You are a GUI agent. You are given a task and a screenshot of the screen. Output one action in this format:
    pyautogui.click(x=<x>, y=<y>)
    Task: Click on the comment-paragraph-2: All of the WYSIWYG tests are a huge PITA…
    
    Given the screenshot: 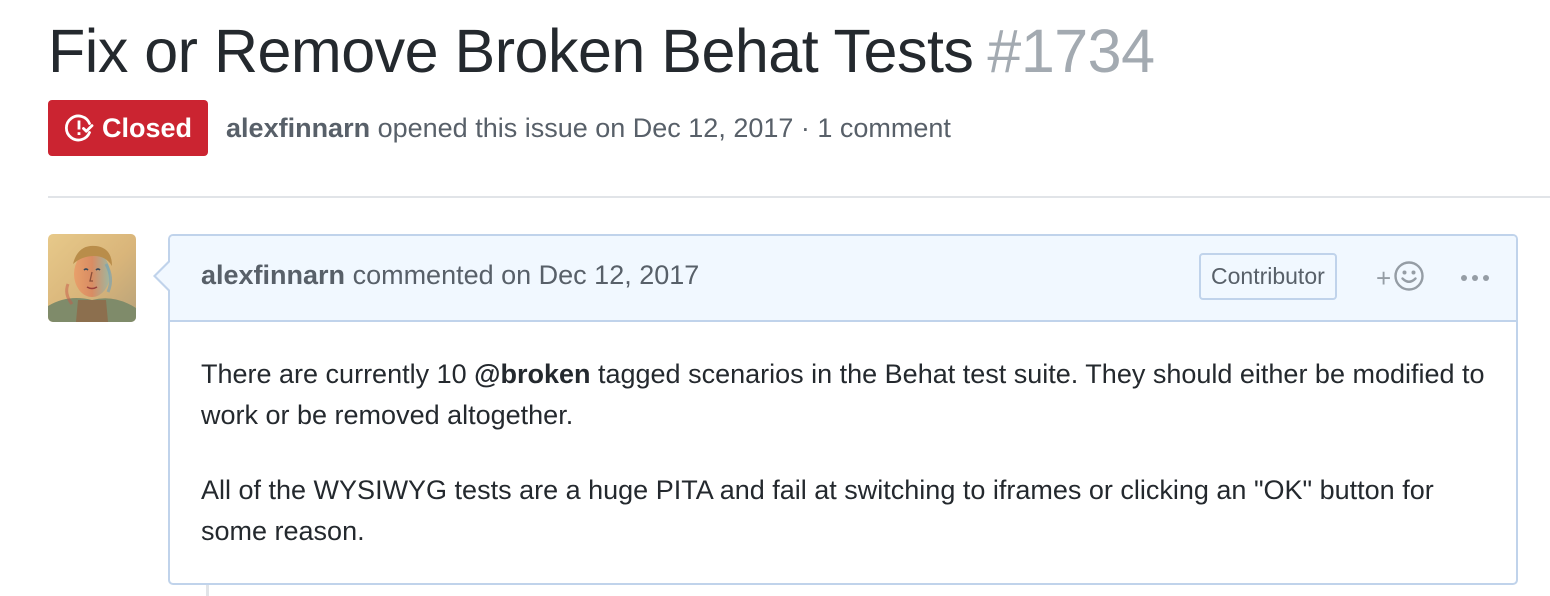 What is the action you would take?
    pyautogui.click(x=817, y=510)
    